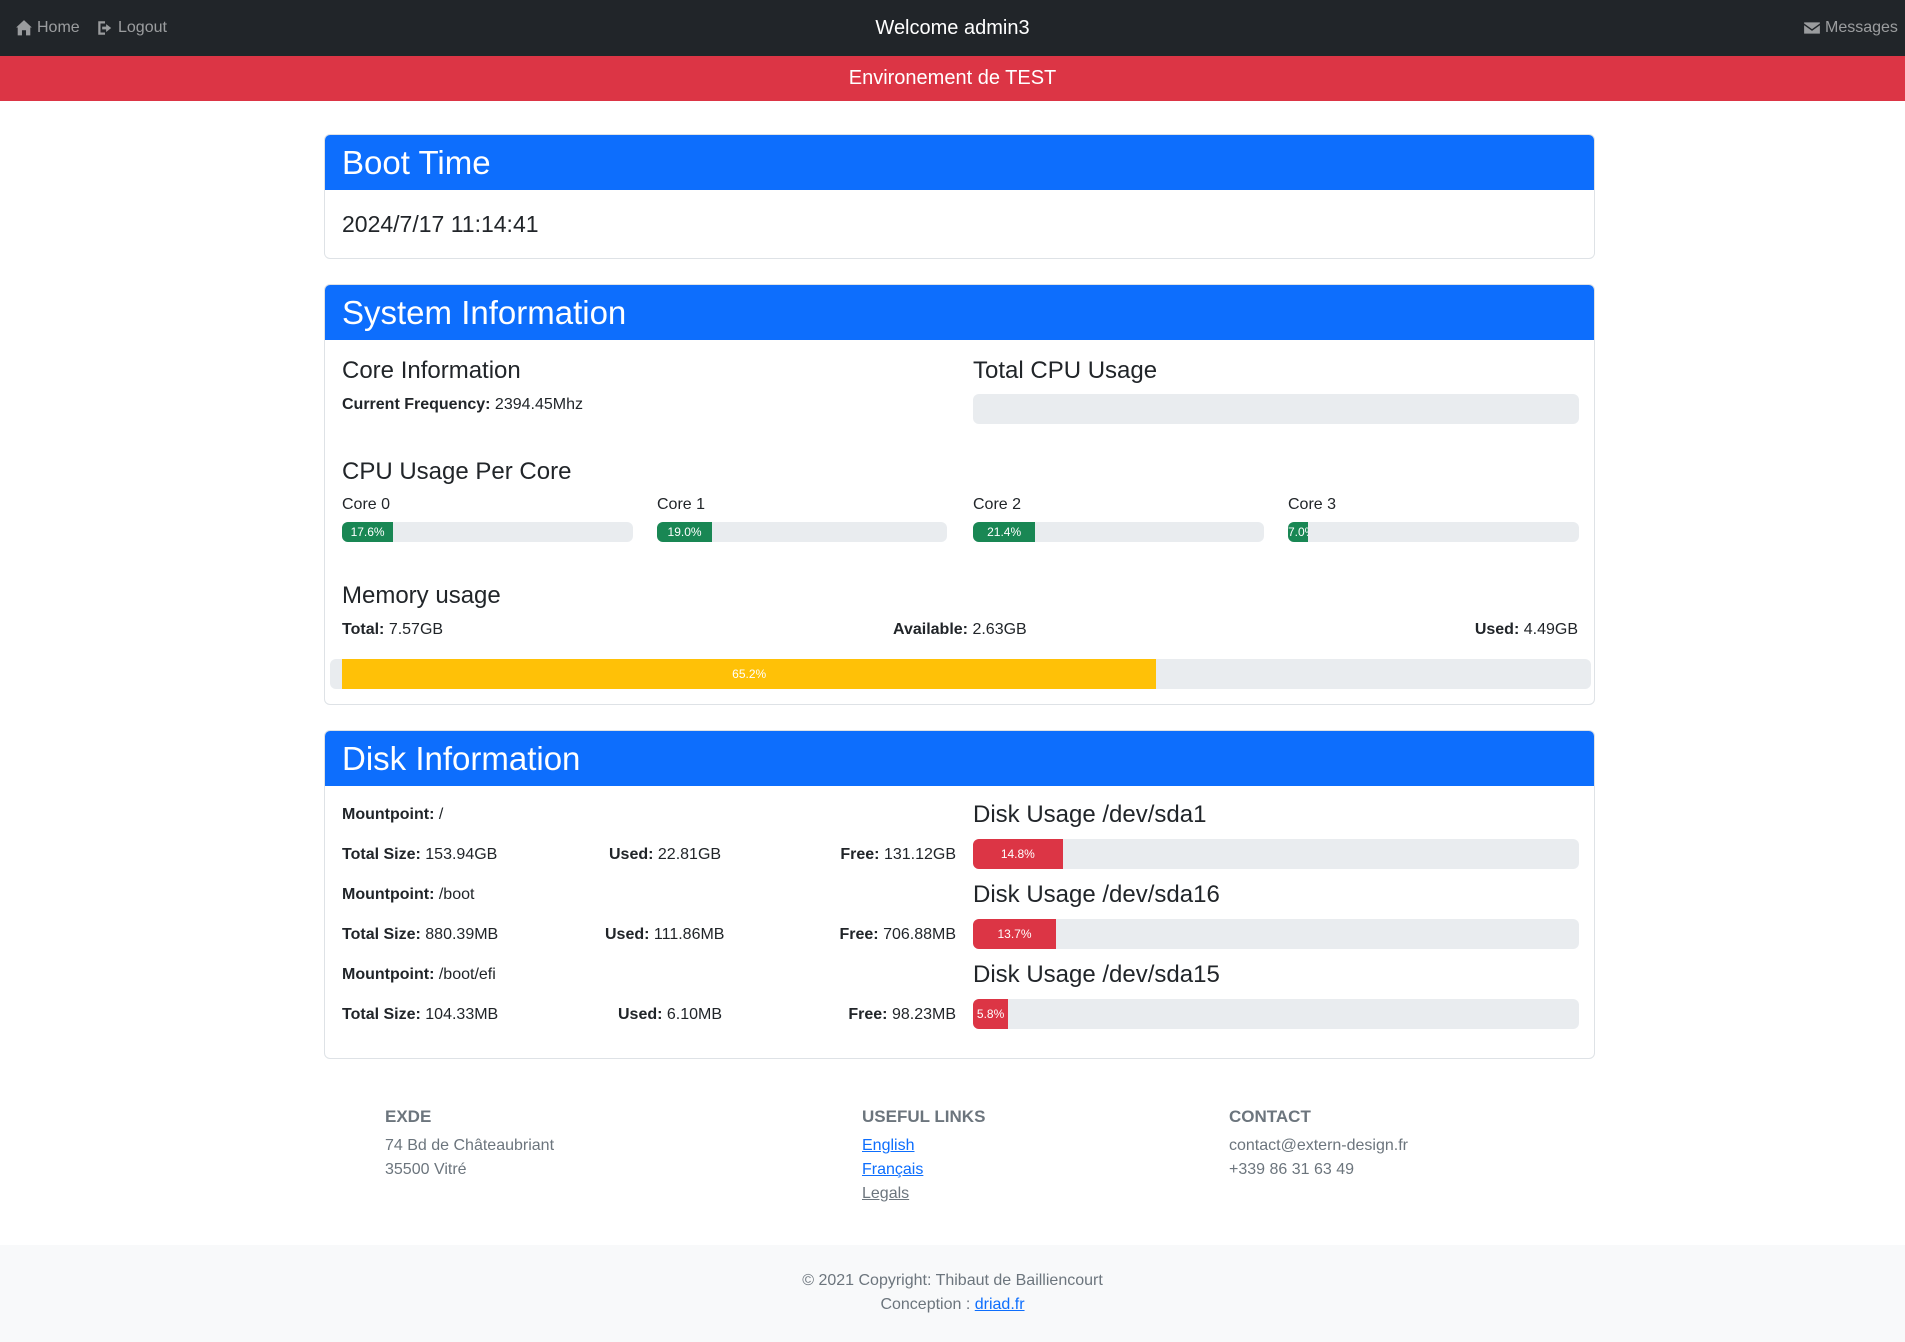 The image size is (1905, 1342). Describe the element at coordinates (1004, 532) in the screenshot. I see `core-2-bar: 21.4%` at that location.